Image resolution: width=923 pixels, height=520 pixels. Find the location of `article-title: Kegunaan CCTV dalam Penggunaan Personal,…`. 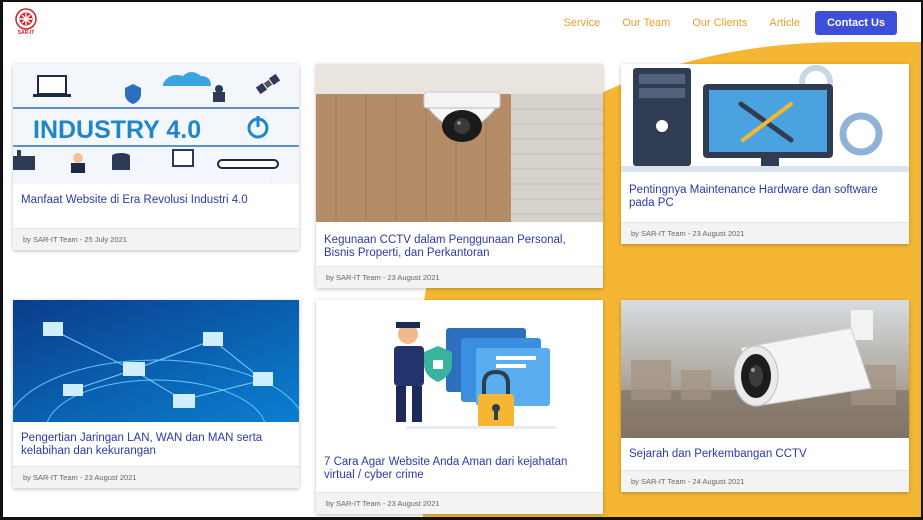

article-title: Kegunaan CCTV dalam Penggunaan Personal,… is located at coordinates (459, 241).